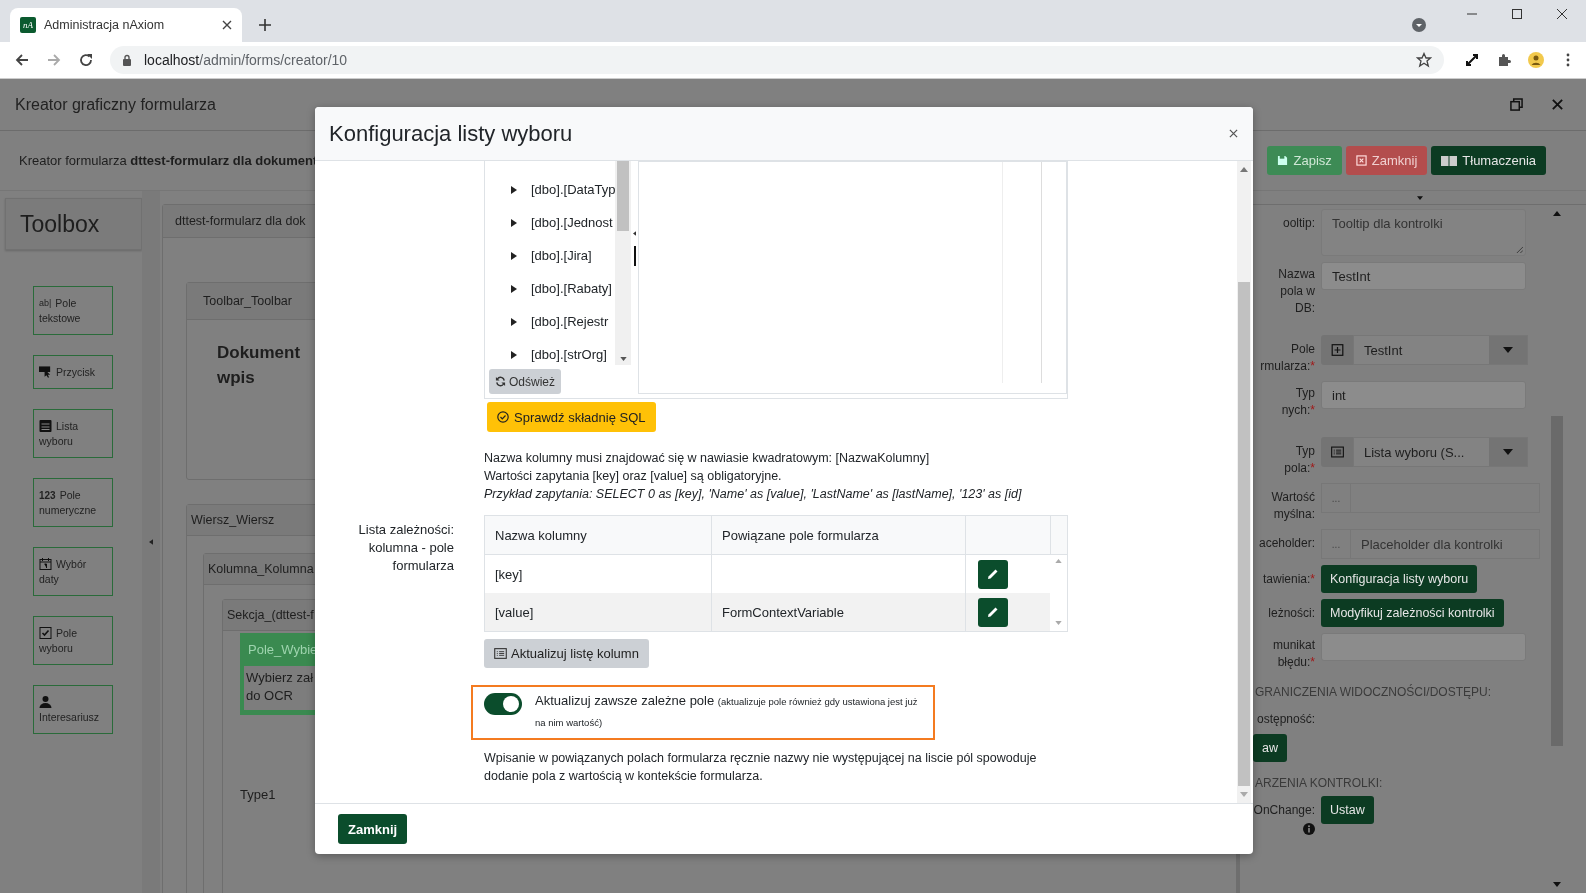 The width and height of the screenshot is (1586, 893). I want to click on form-subtitle: Kreator formularza dttest-formularz dla dokument, so click(168, 160).